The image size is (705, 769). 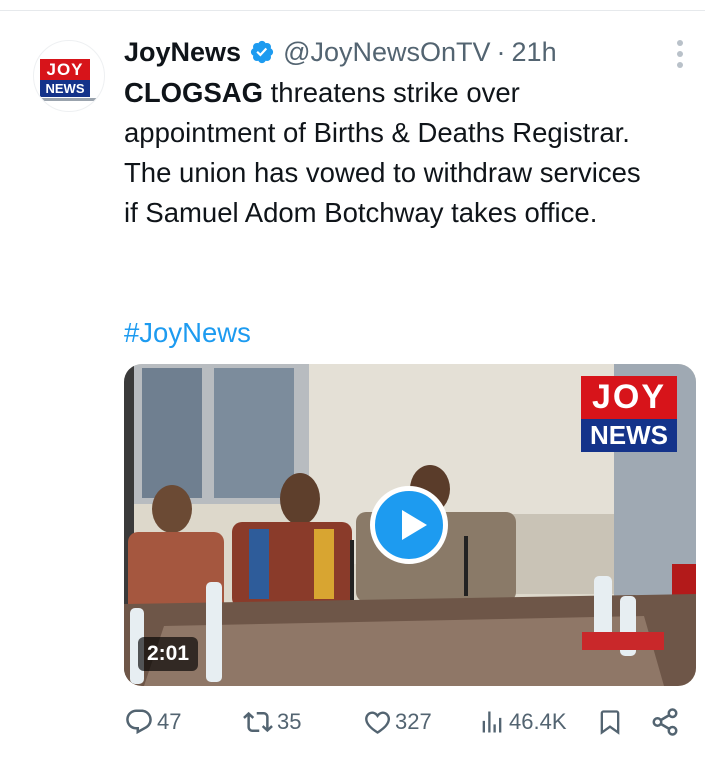 I want to click on author-handle: @JoyNewsOnTV, so click(x=386, y=52).